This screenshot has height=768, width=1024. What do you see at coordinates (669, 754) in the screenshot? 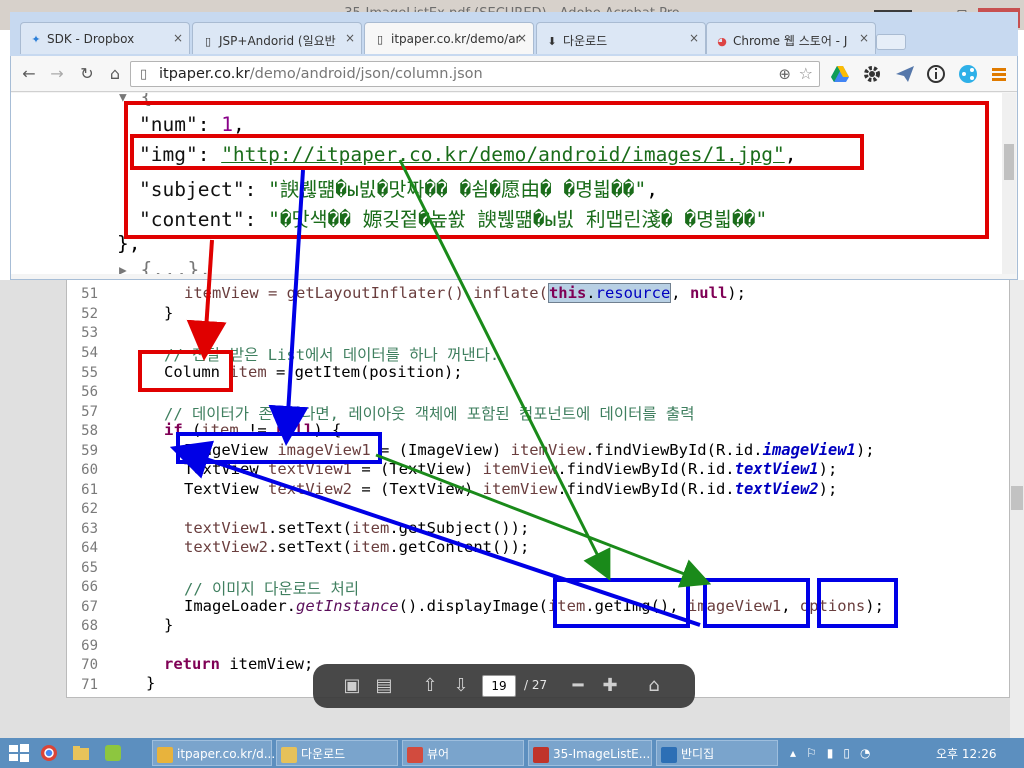
I see `bandizip-icon` at bounding box center [669, 754].